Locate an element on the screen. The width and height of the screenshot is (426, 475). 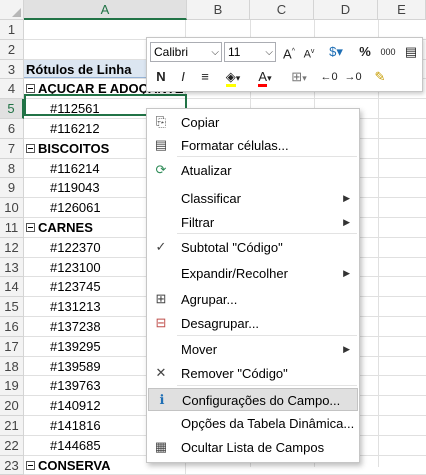
row-header-8: 8 is located at coordinates (12, 168).